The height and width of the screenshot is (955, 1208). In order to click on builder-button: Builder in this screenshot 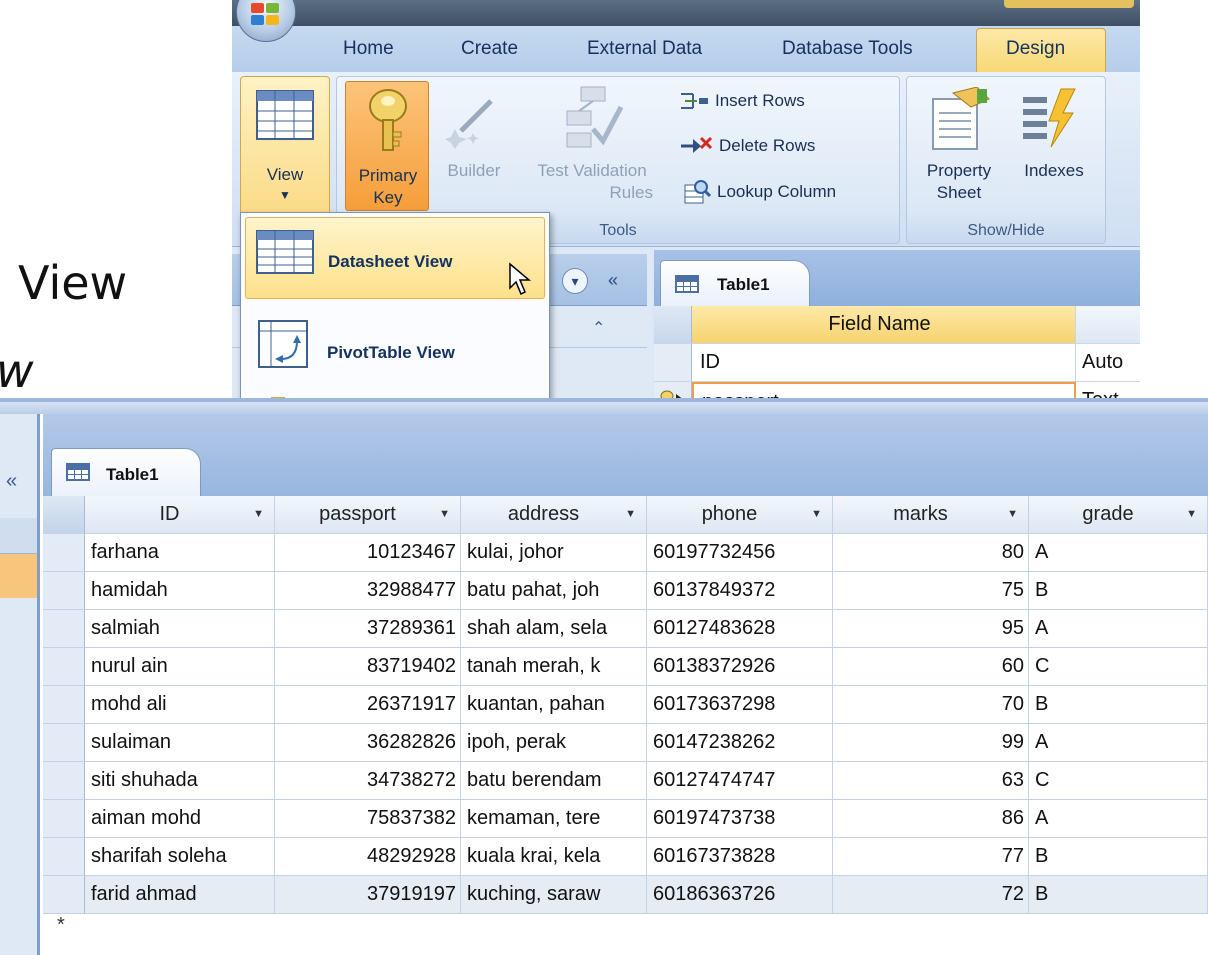, I will do `click(474, 171)`.